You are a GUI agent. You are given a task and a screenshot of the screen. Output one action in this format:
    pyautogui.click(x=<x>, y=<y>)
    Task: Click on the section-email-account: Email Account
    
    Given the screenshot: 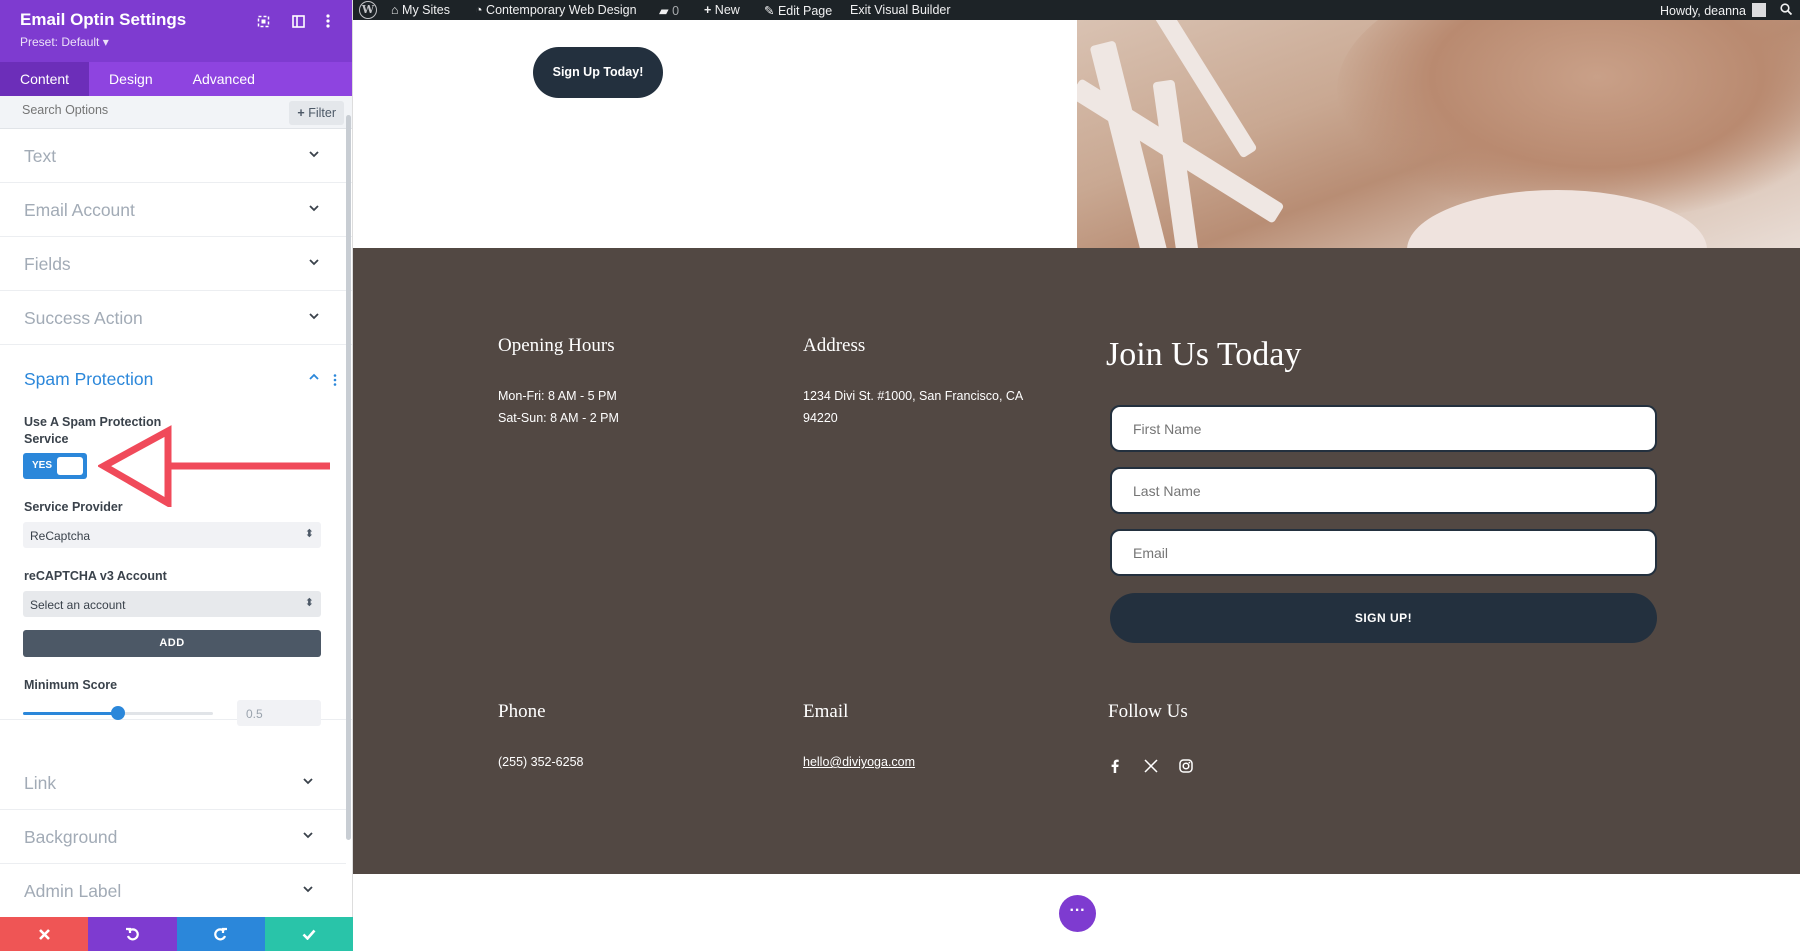 What is the action you would take?
    pyautogui.click(x=176, y=210)
    